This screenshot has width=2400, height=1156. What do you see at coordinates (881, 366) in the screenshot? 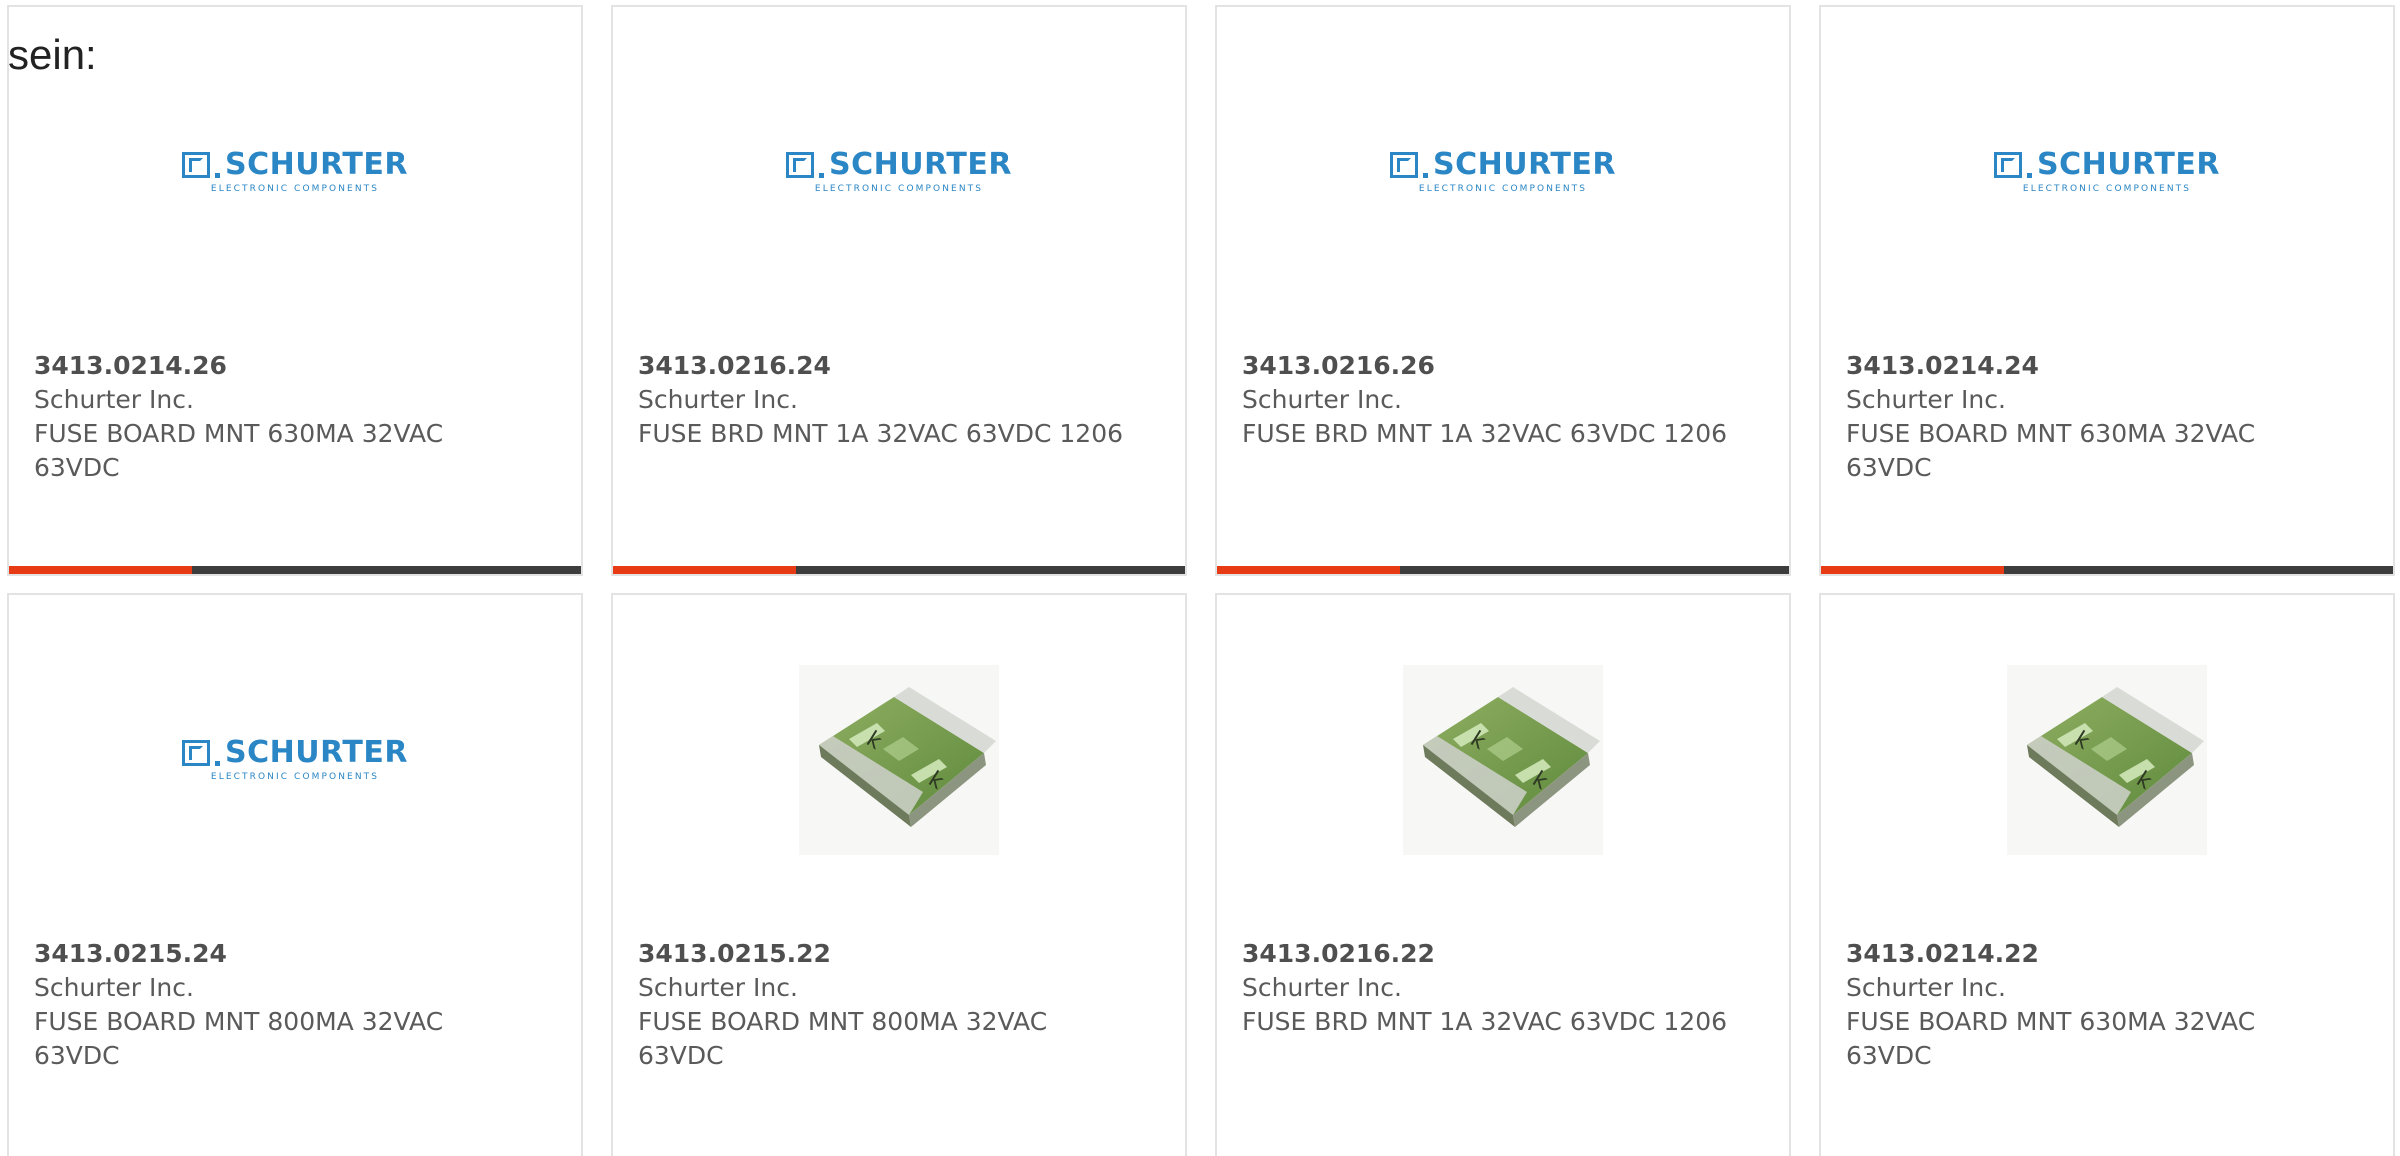
I see `part-number: 3413.0216.24` at bounding box center [881, 366].